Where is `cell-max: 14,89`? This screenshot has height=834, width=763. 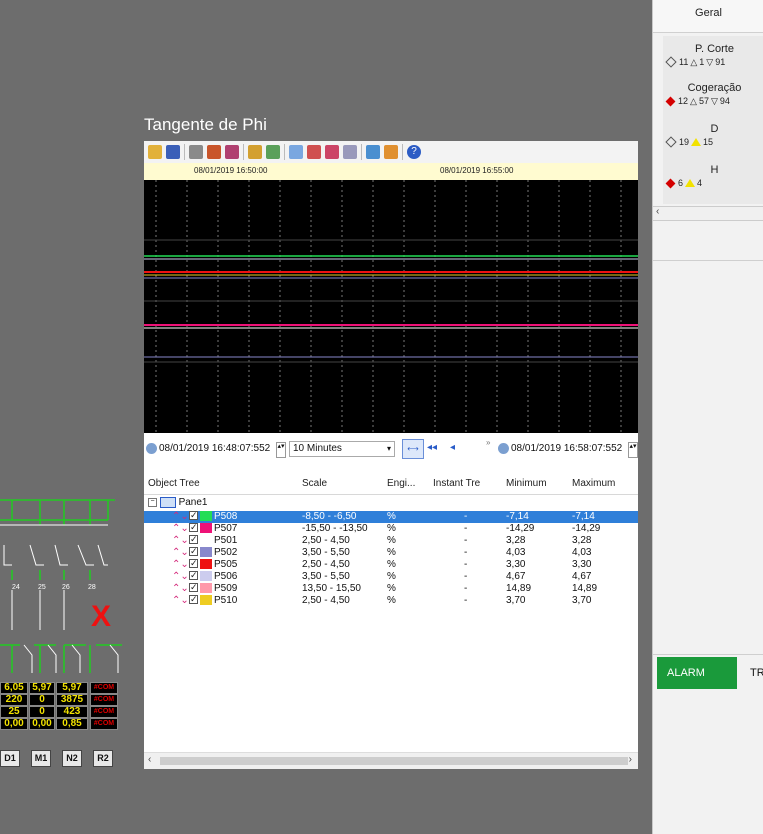 cell-max: 14,89 is located at coordinates (585, 588).